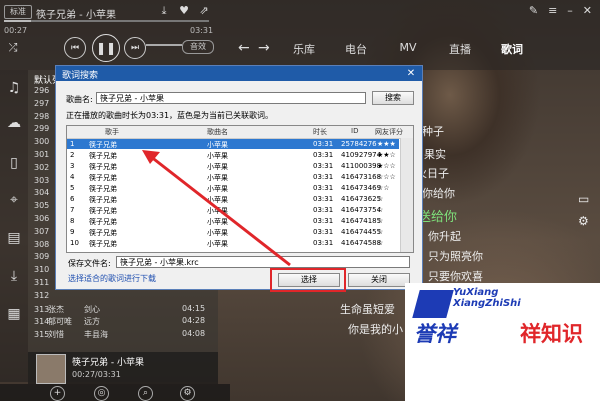 The height and width of the screenshot is (401, 600). Describe the element at coordinates (51, 369) in the screenshot. I see `album-cover` at that location.